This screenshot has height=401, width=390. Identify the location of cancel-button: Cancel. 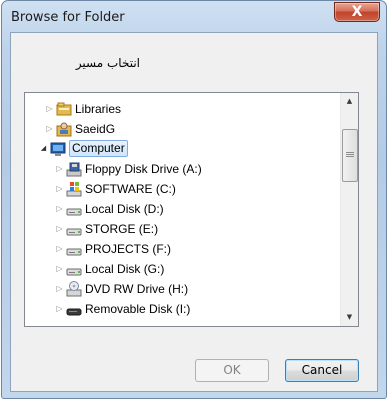
(322, 370).